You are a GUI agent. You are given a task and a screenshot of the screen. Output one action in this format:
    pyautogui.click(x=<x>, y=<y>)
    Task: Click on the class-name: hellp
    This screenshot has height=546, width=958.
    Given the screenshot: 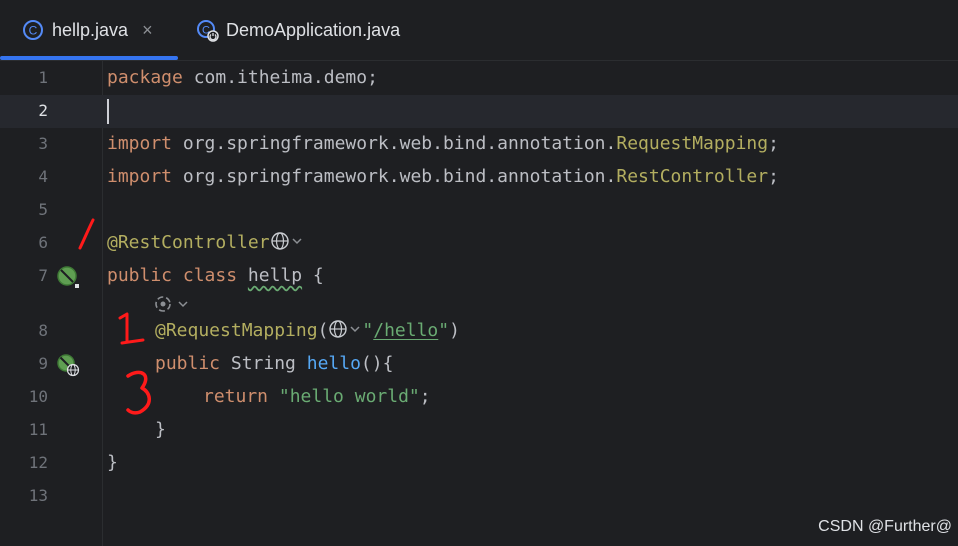 What is the action you would take?
    pyautogui.click(x=275, y=275)
    